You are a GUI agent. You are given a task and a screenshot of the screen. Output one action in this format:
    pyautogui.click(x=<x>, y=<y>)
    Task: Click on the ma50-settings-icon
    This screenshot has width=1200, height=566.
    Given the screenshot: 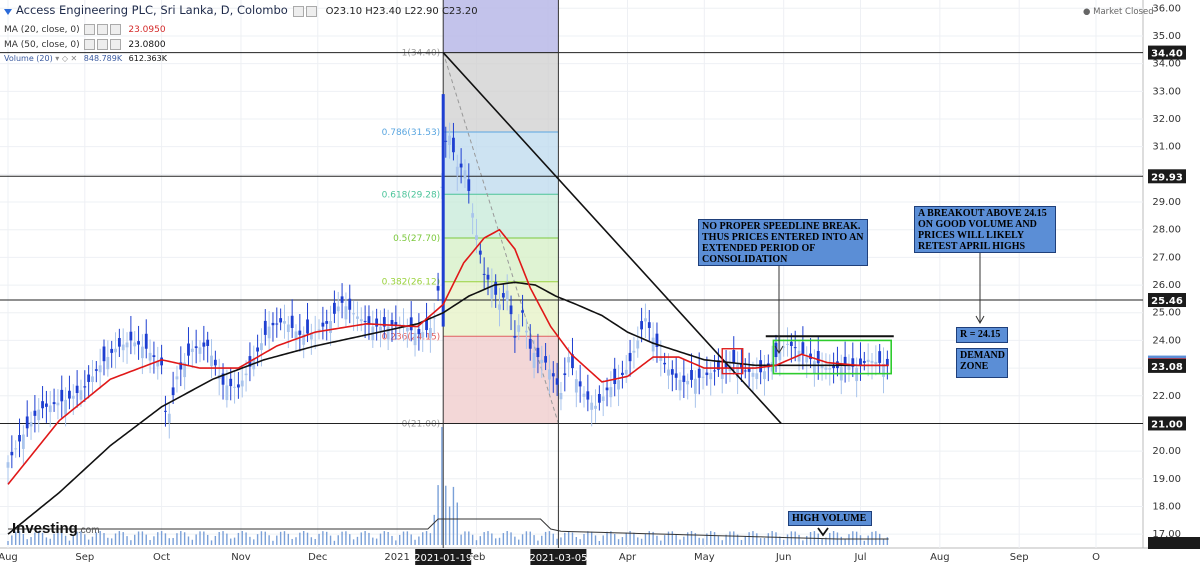 What is the action you would take?
    pyautogui.click(x=90, y=44)
    